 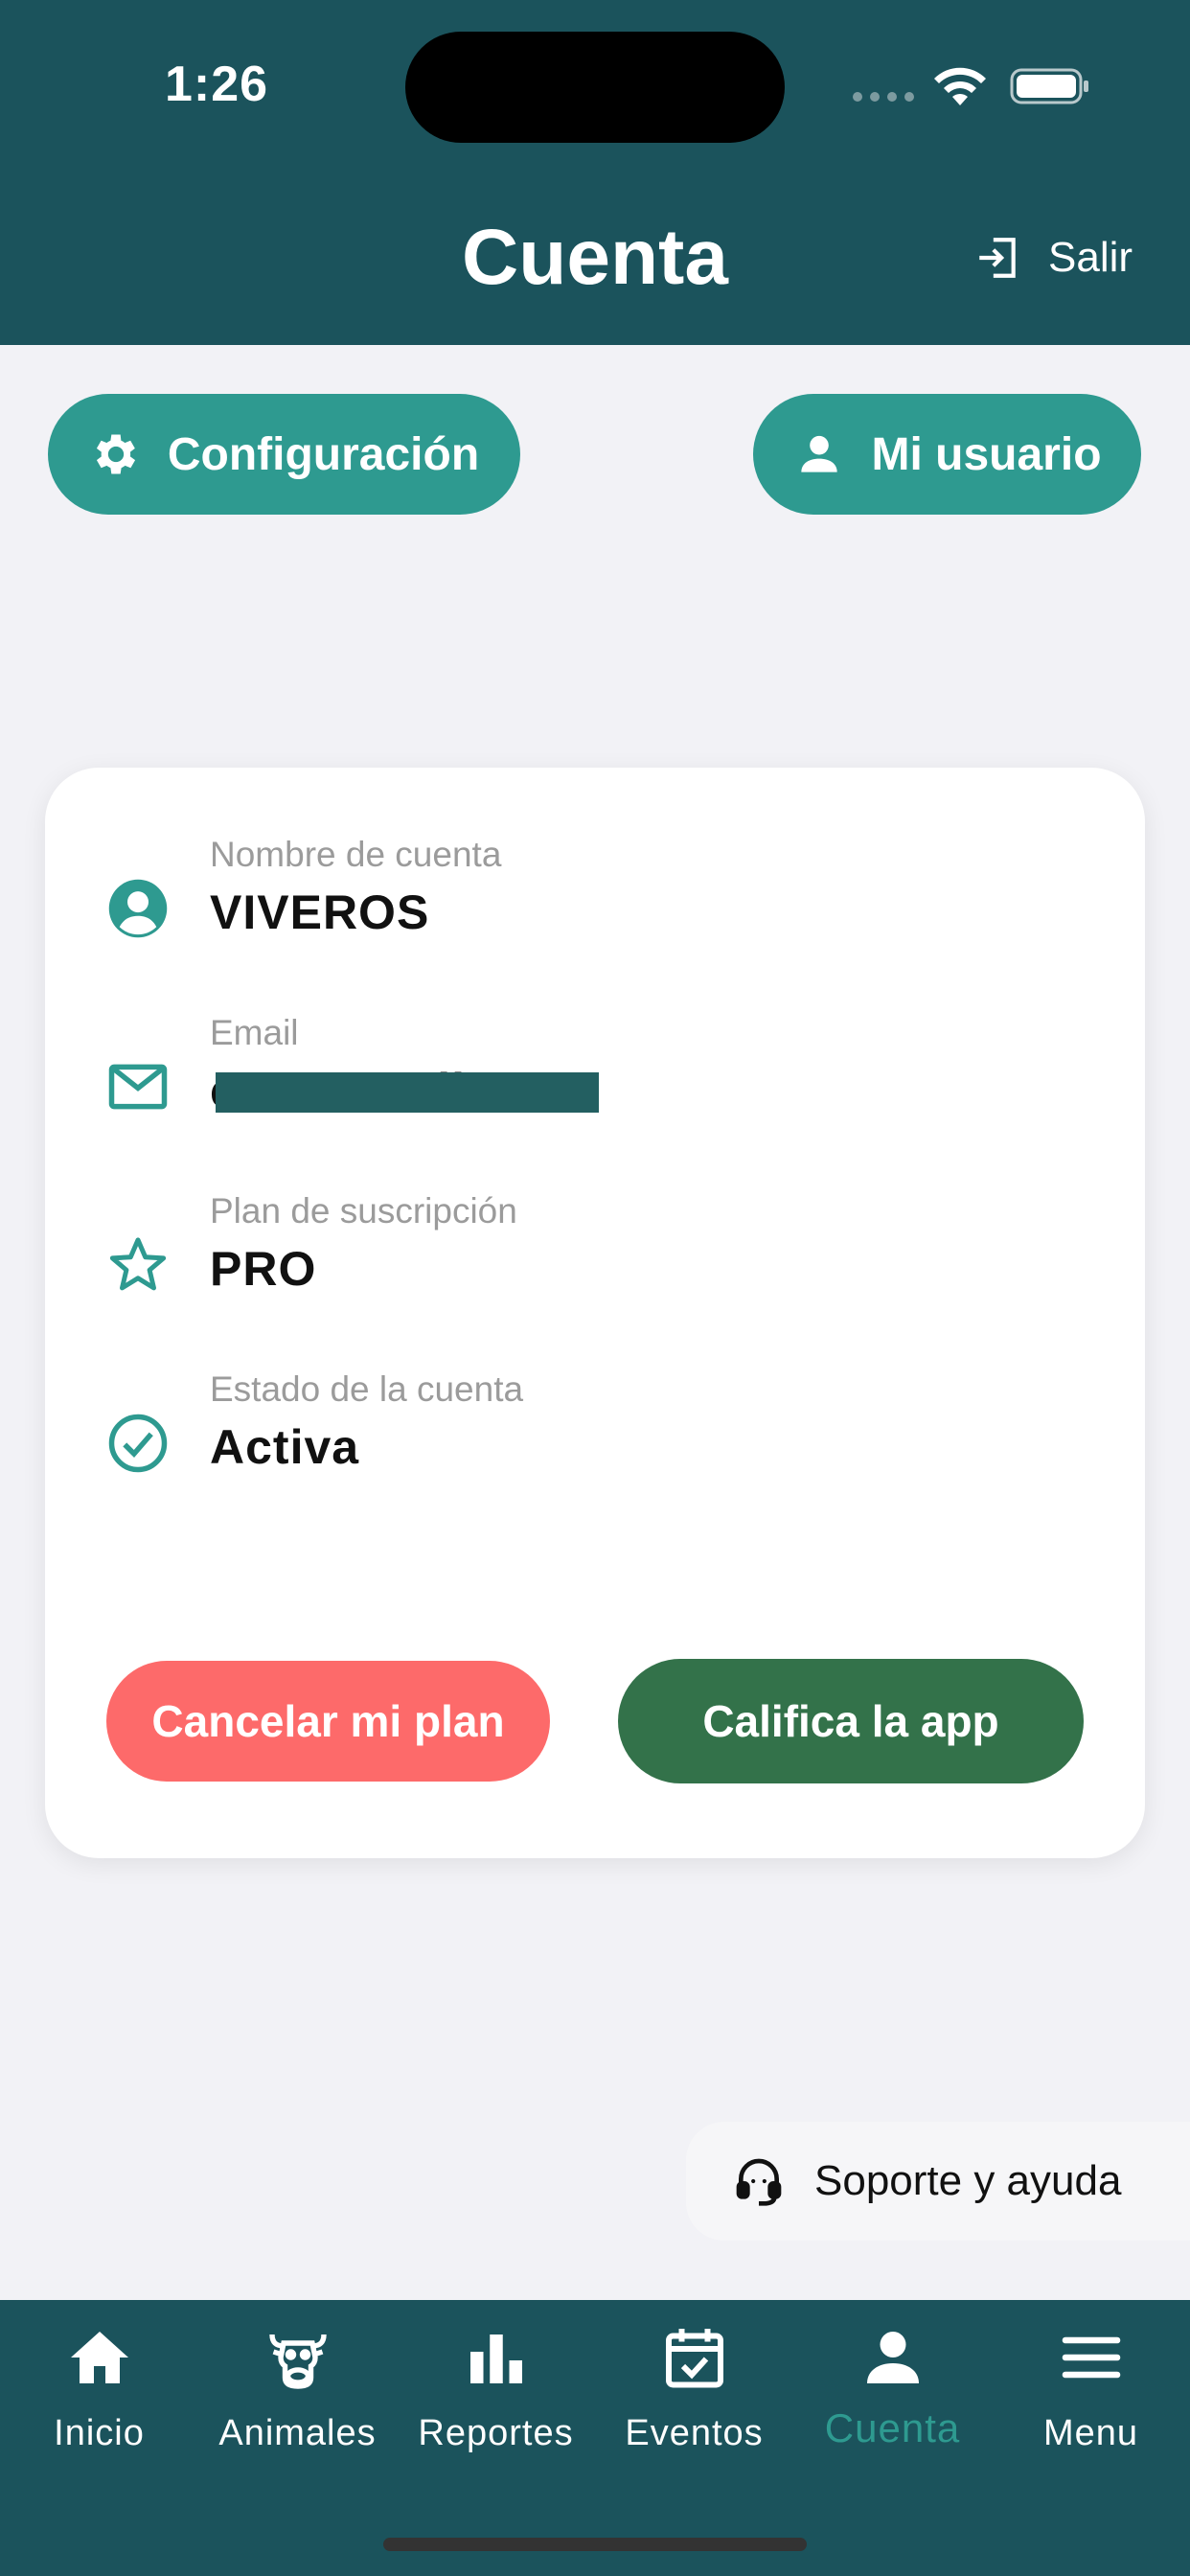 What do you see at coordinates (884, 97) in the screenshot?
I see `cellular-signal-icon` at bounding box center [884, 97].